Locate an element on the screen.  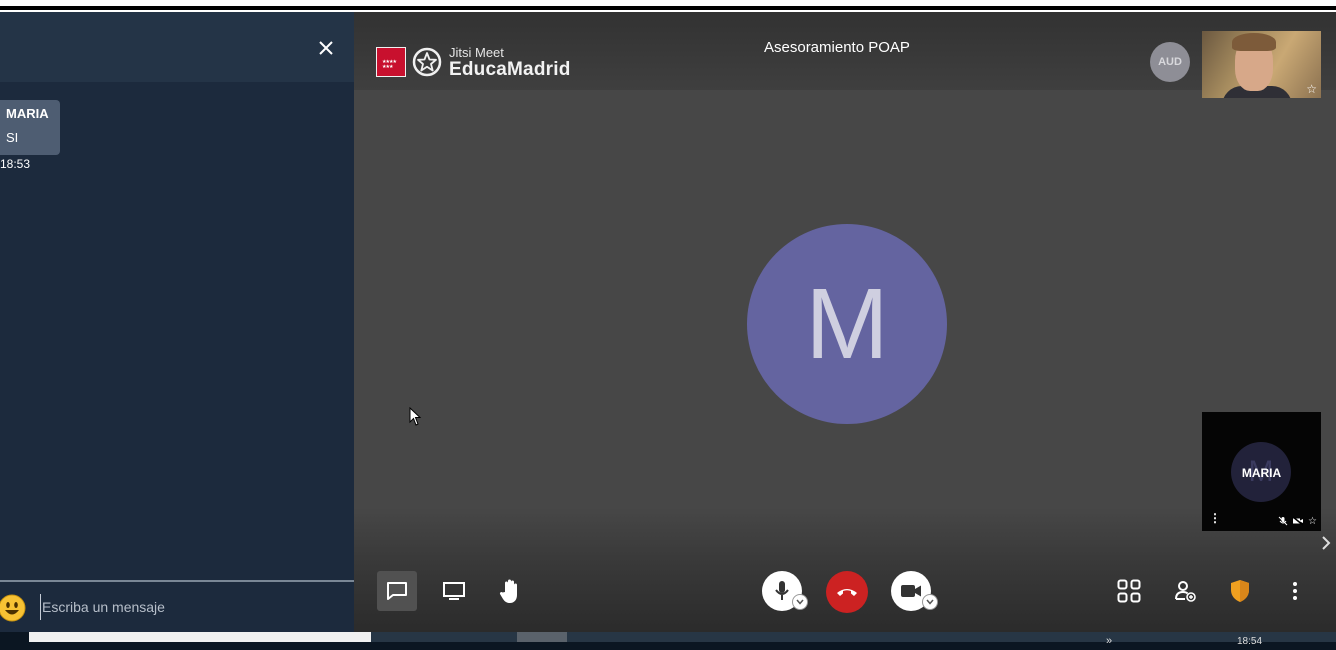
grid-icon is located at coordinates (1129, 591).